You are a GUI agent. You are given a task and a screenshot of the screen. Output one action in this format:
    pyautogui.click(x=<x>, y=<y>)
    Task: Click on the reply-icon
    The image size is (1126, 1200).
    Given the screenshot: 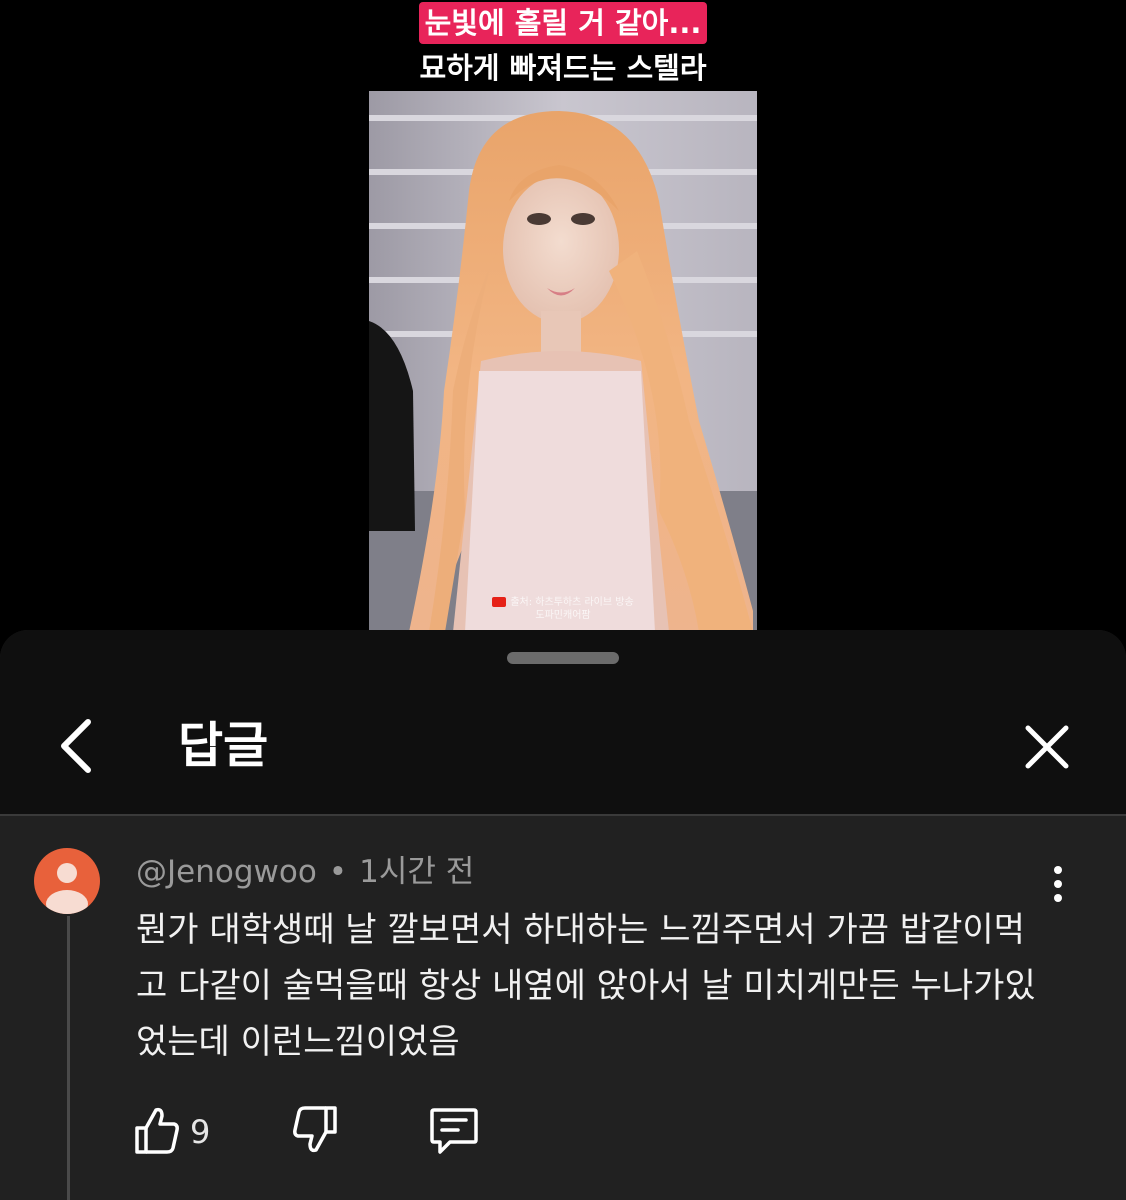 What is the action you would take?
    pyautogui.click(x=454, y=1131)
    